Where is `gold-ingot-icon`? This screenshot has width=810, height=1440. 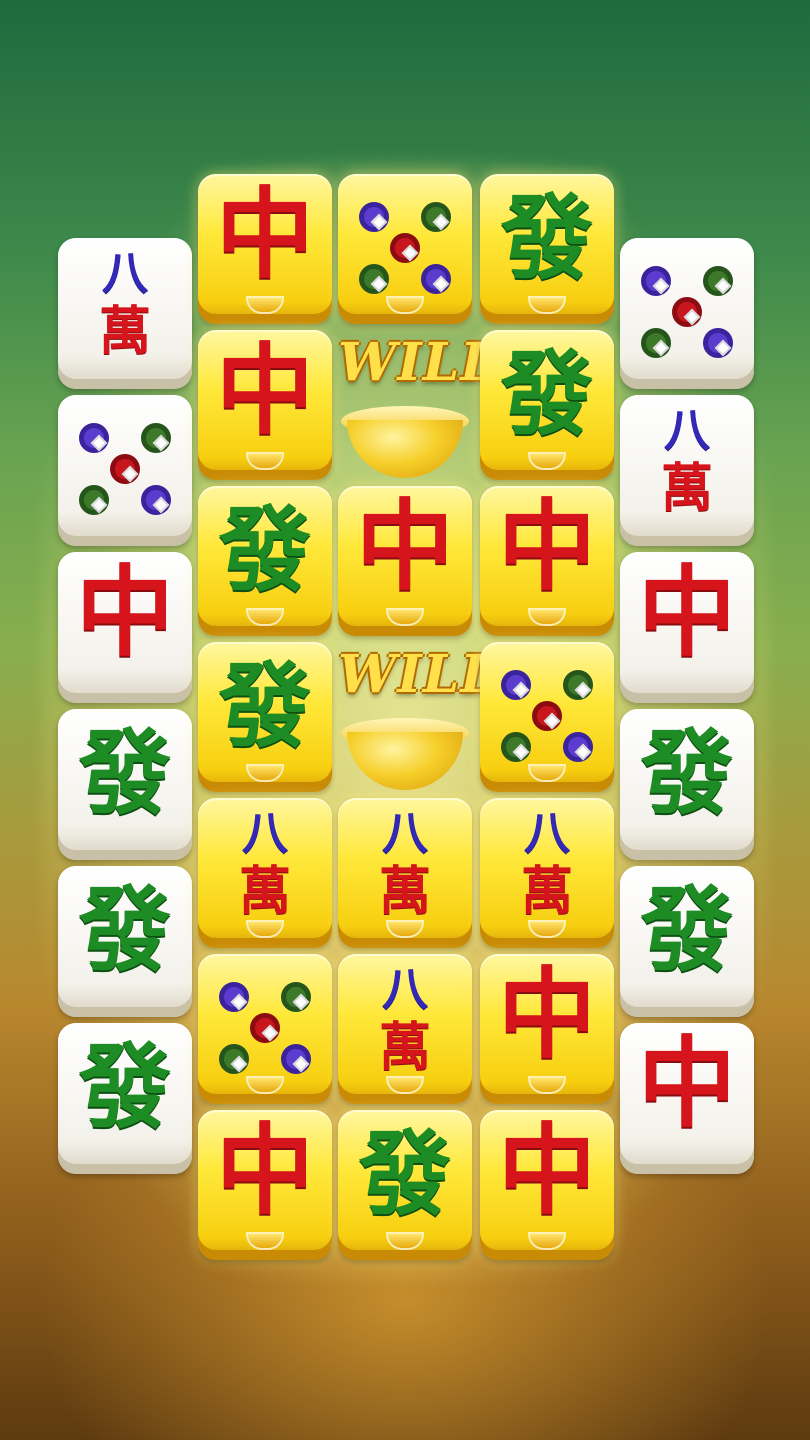 gold-ingot-icon is located at coordinates (405, 443).